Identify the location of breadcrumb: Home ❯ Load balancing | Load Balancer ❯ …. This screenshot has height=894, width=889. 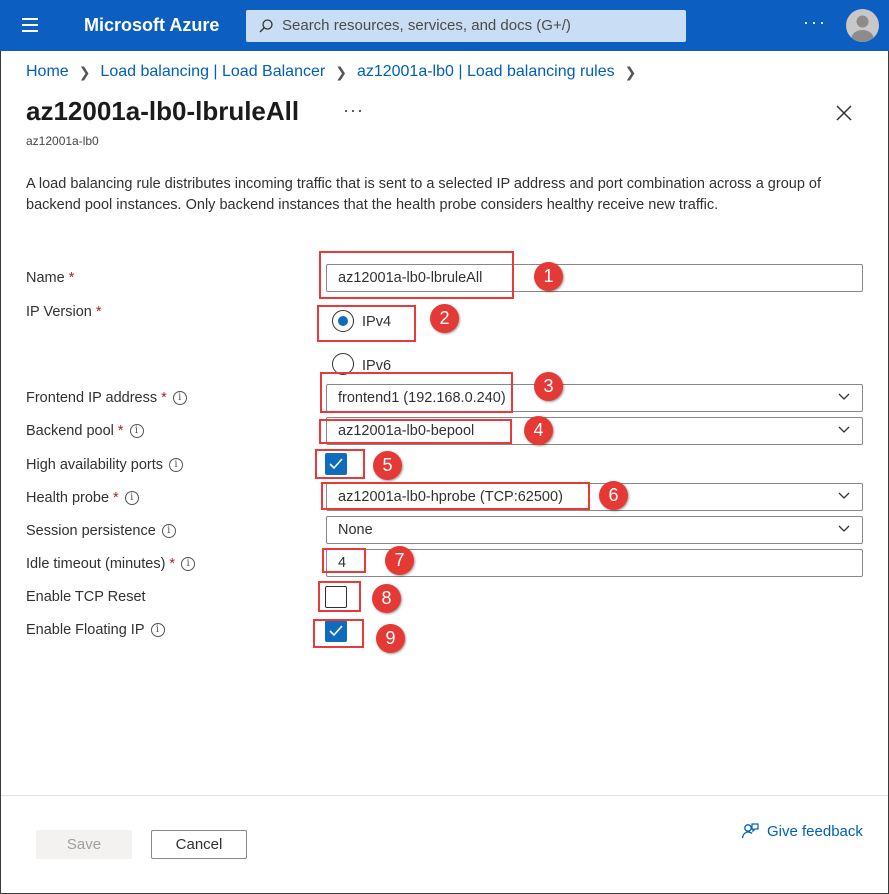
(336, 72).